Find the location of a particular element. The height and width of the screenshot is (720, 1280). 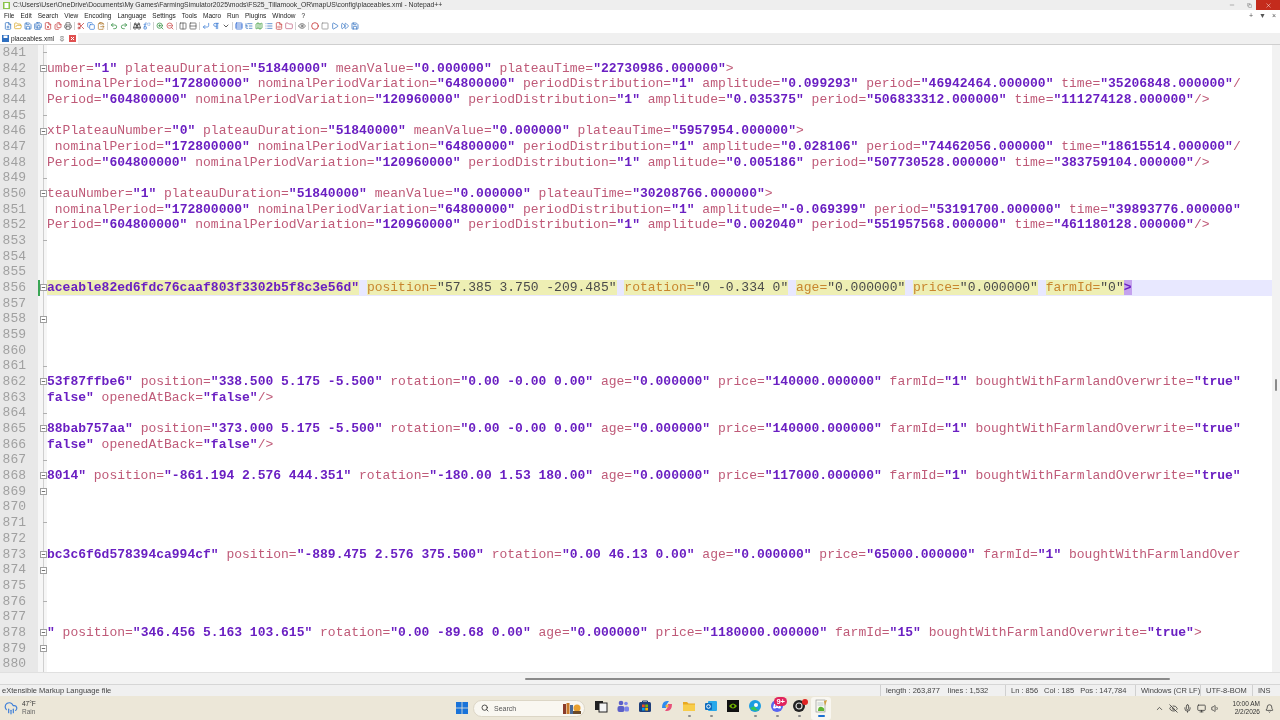

fast-forward-icon is located at coordinates (345, 26).